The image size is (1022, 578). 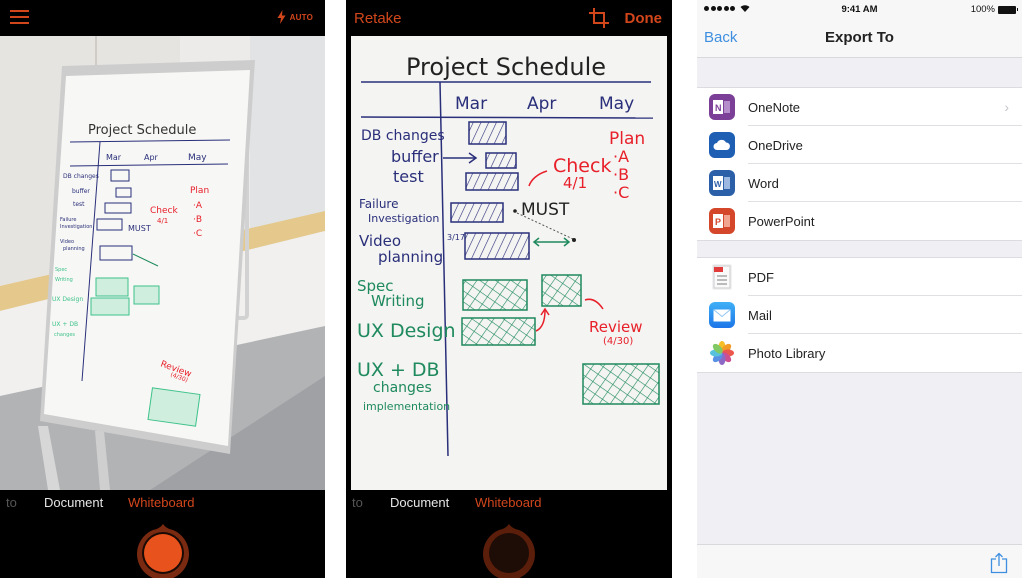 What do you see at coordinates (64, 335) in the screenshot?
I see `svg-text: changes` at bounding box center [64, 335].